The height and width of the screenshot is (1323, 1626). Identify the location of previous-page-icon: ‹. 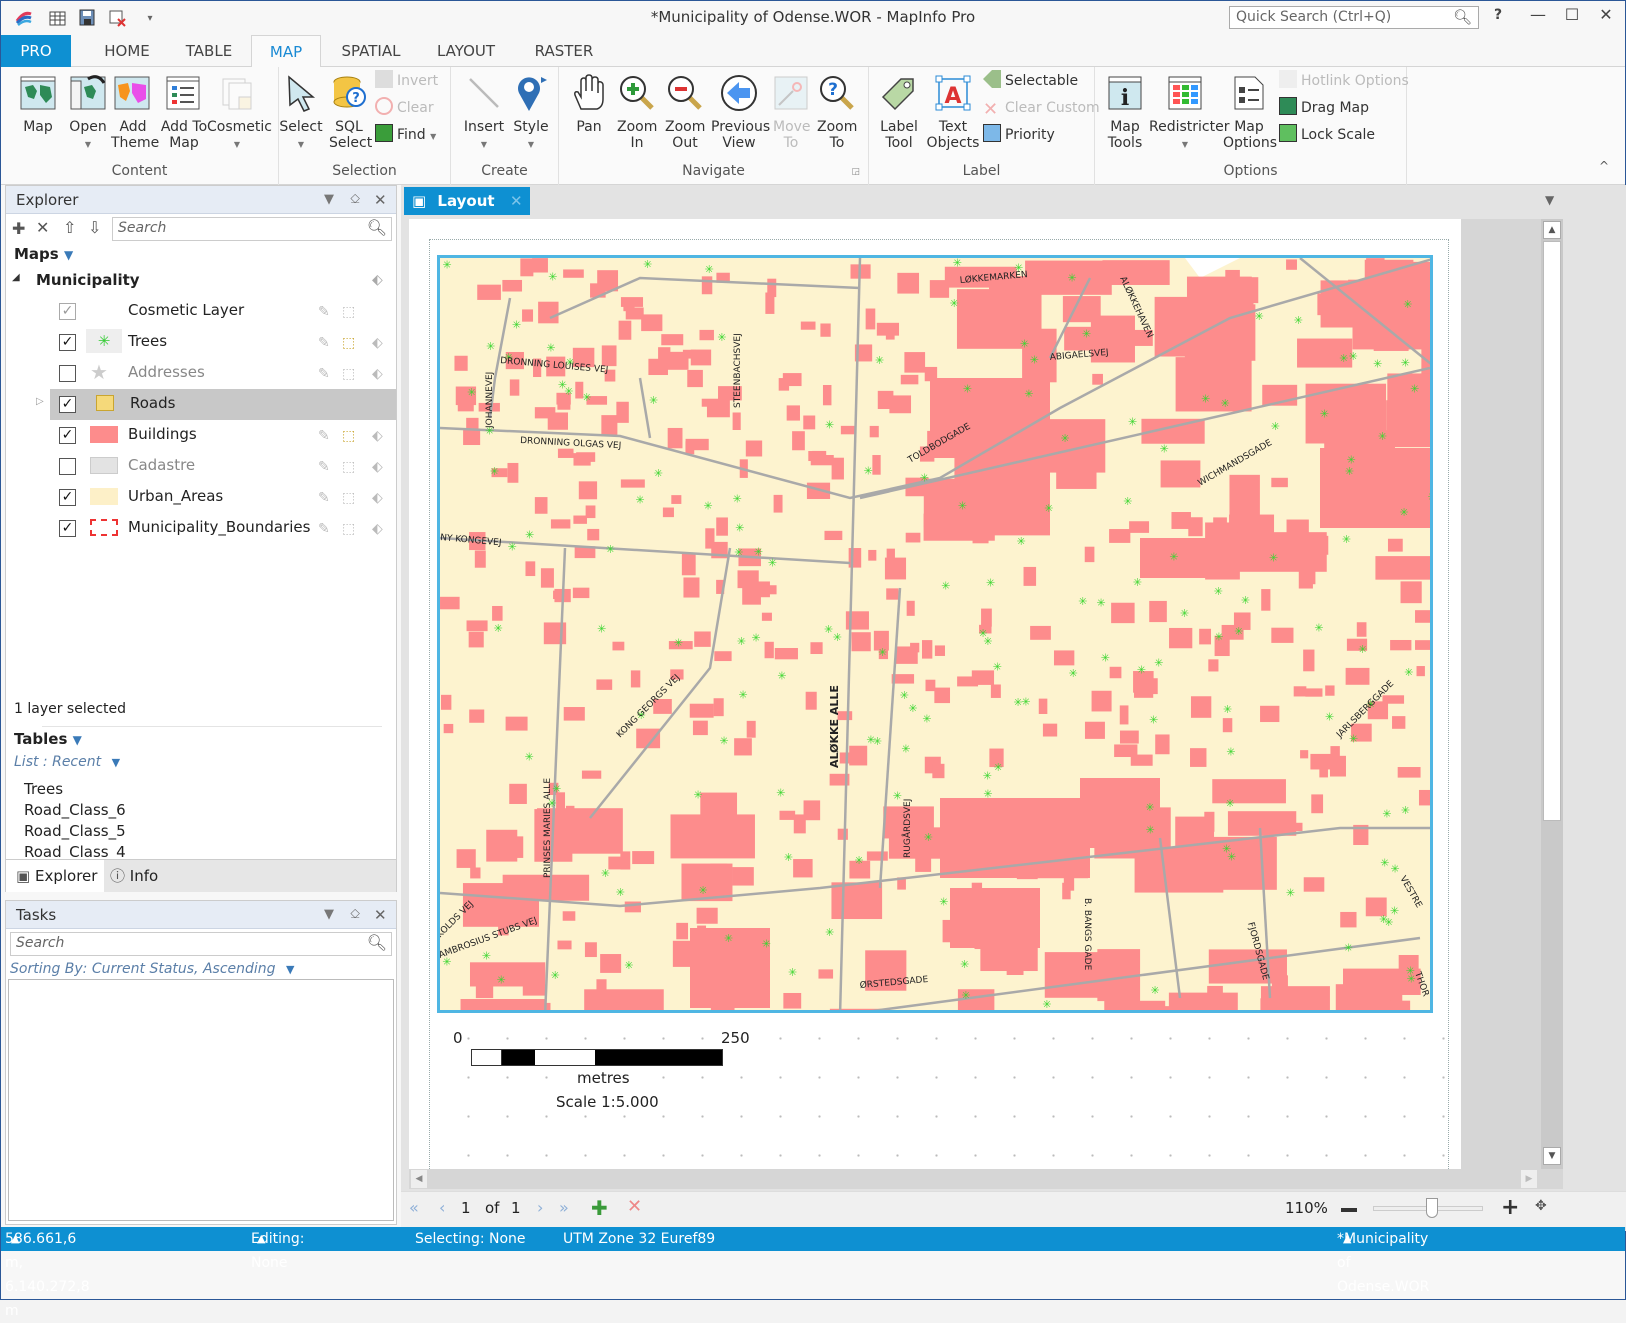
(442, 1207).